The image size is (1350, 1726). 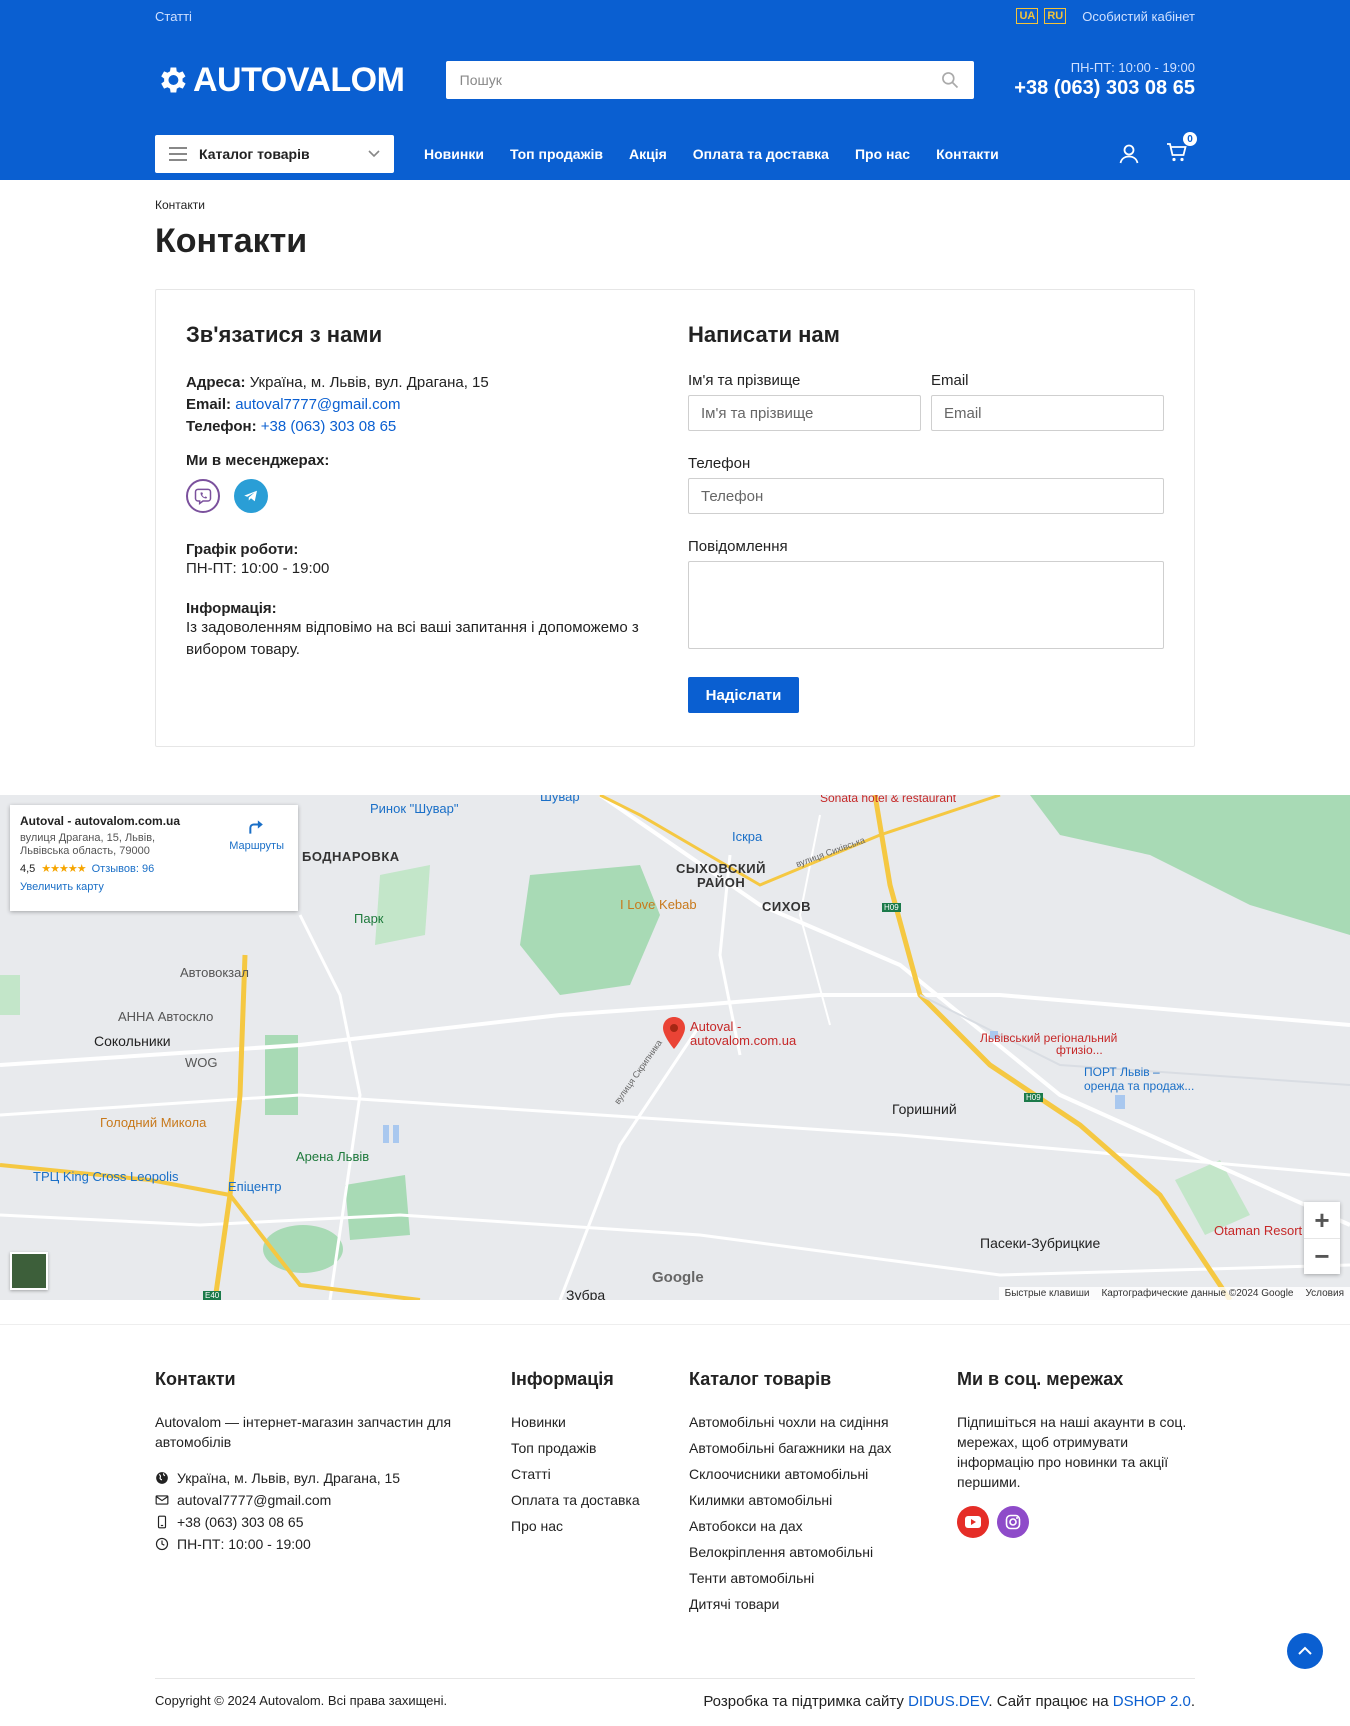 I want to click on pin-label-1: Autoval -, so click(x=716, y=1026).